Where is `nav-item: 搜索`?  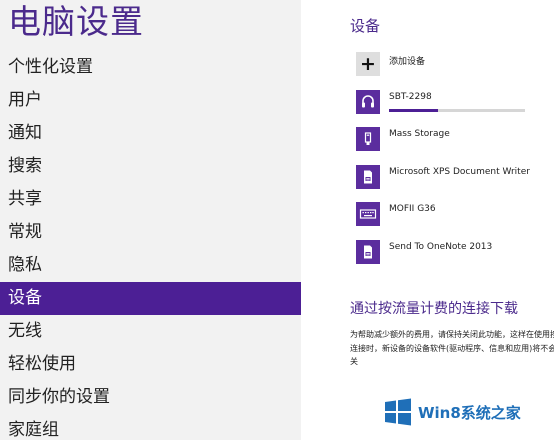
nav-item: 搜索 is located at coordinates (150, 166).